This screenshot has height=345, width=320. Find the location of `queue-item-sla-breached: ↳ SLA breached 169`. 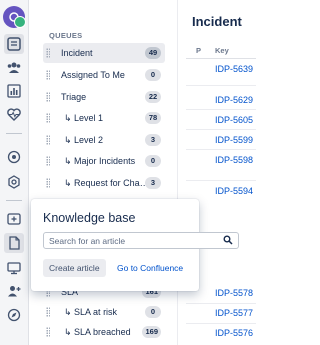

queue-item-sla-breached: ↳ SLA breached 169 is located at coordinates (104, 332).